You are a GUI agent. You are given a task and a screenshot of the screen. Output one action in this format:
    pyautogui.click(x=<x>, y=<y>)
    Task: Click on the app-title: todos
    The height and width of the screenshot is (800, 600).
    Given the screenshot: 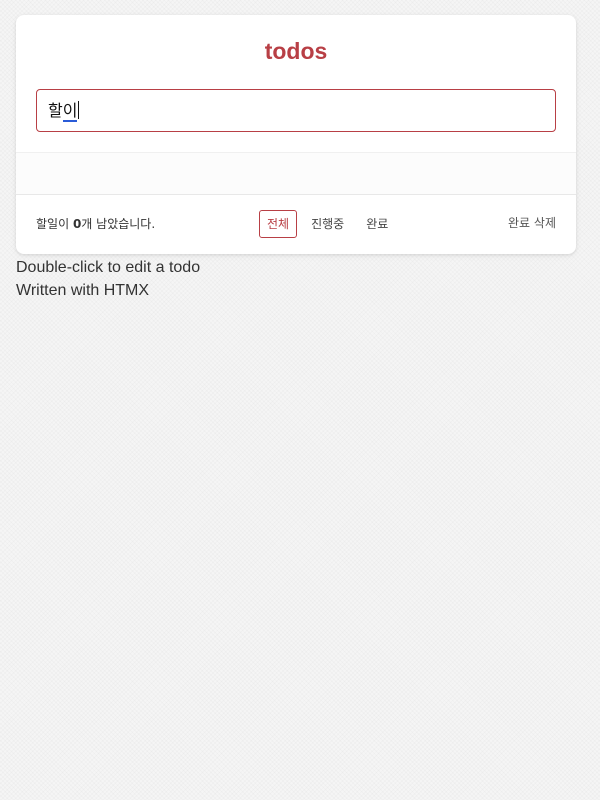 What is the action you would take?
    pyautogui.click(x=296, y=51)
    